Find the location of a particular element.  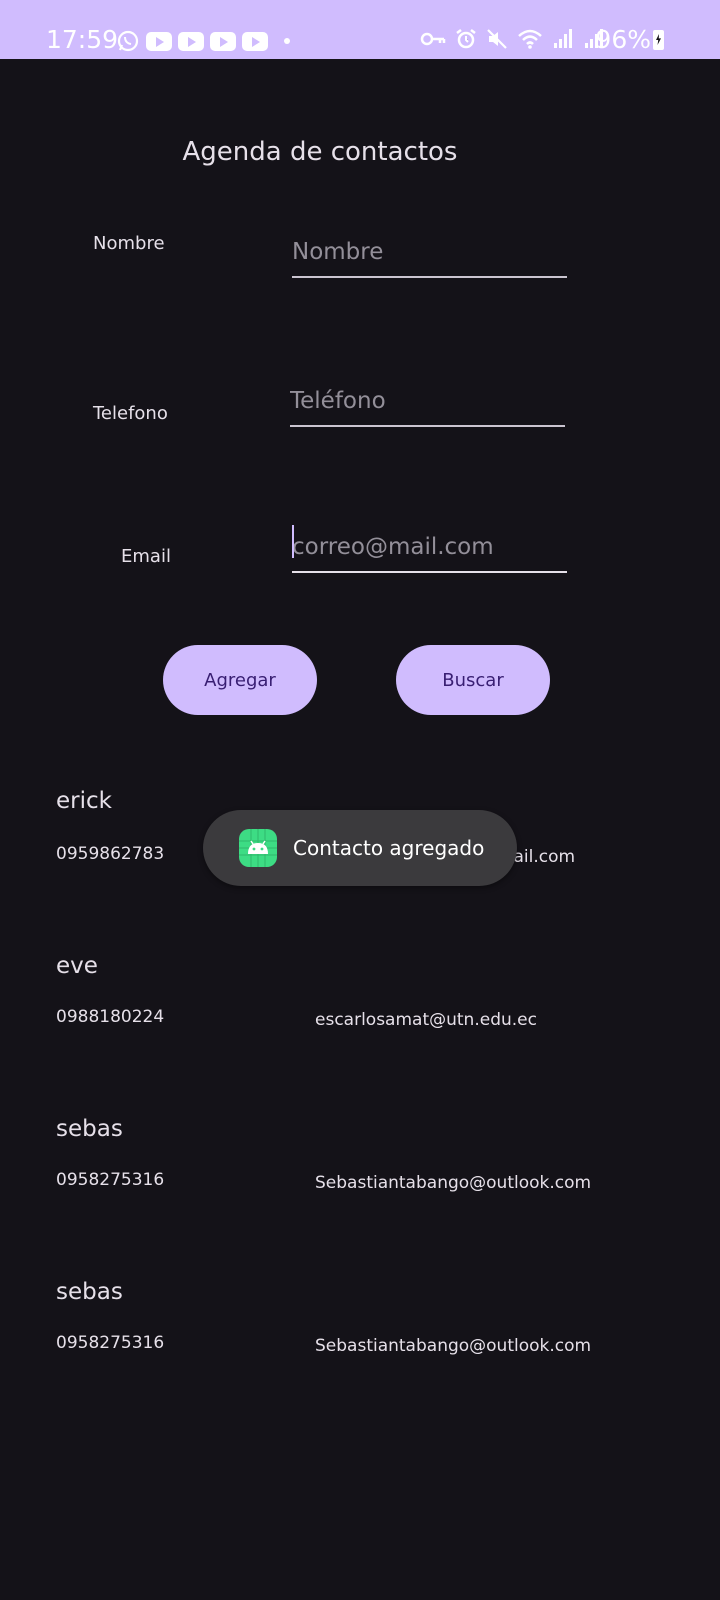

contact-name: erick is located at coordinates (84, 801).